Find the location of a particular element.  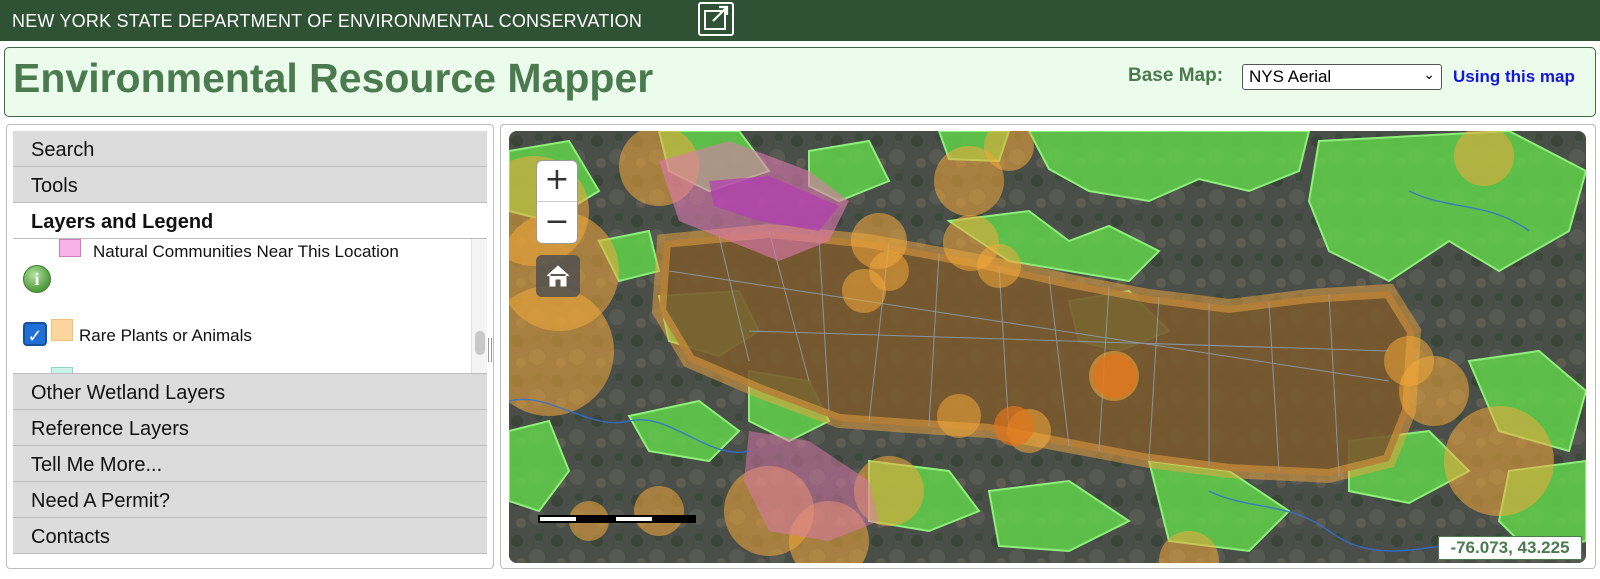

rare-plants-checkbox: ✓ is located at coordinates (35, 334).